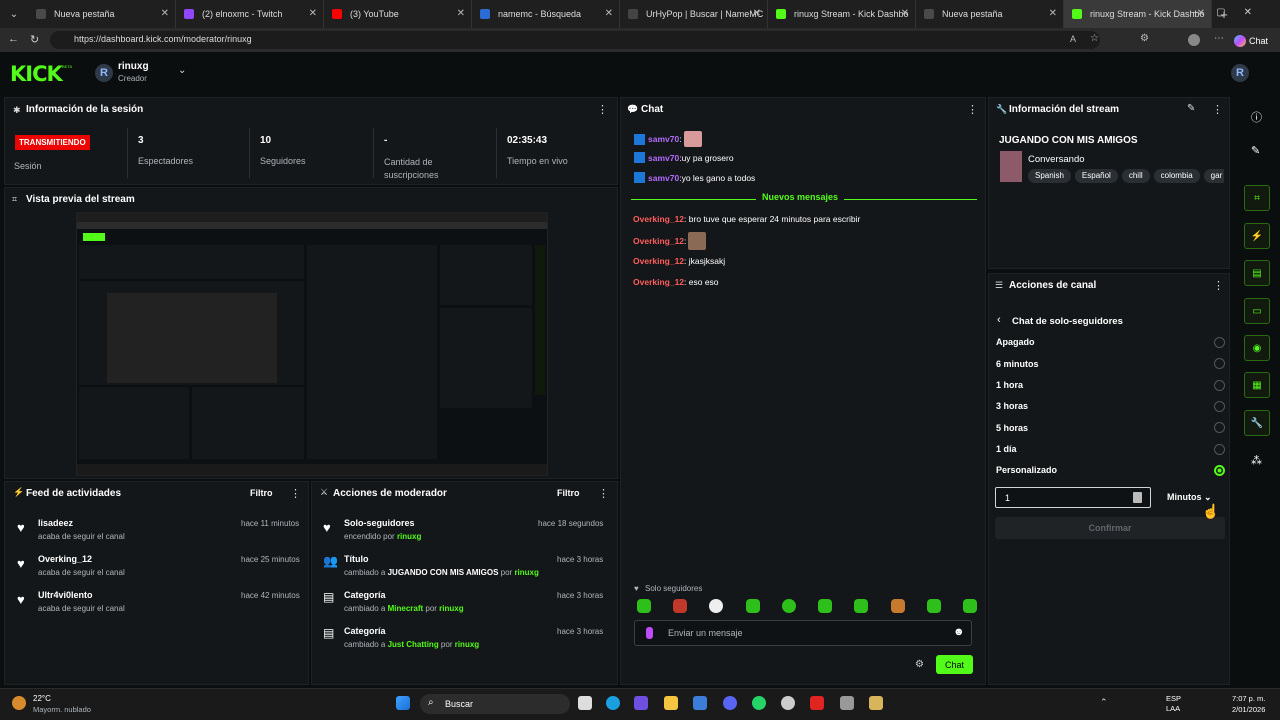  Describe the element at coordinates (759, 703) in the screenshot. I see `whatsapp-icon` at that location.